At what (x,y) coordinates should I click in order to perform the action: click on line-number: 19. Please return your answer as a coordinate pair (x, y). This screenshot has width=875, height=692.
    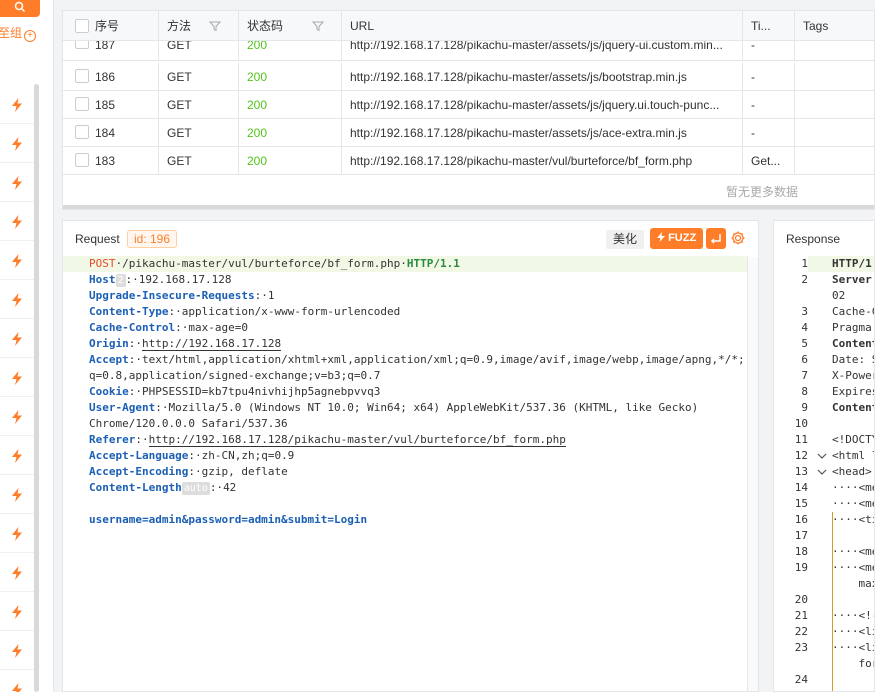
    Looking at the image, I should click on (801, 567).